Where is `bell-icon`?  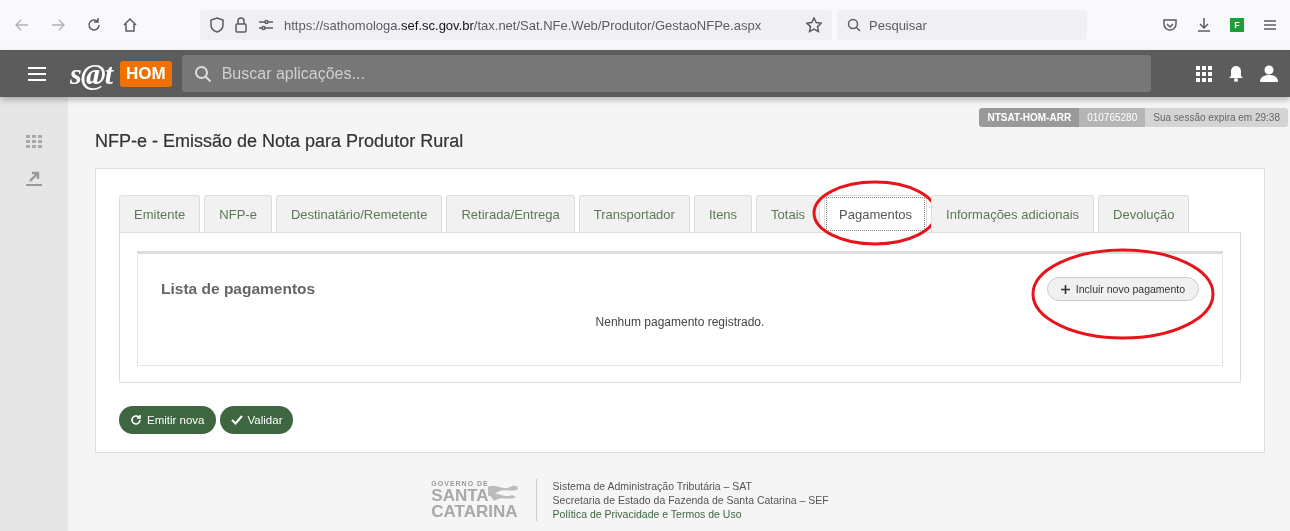 bell-icon is located at coordinates (1236, 73).